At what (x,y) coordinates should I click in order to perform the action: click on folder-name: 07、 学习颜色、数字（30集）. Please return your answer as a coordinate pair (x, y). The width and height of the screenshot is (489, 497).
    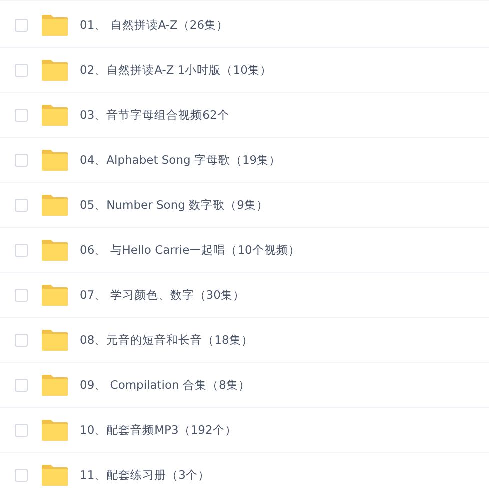
    Looking at the image, I should click on (162, 295).